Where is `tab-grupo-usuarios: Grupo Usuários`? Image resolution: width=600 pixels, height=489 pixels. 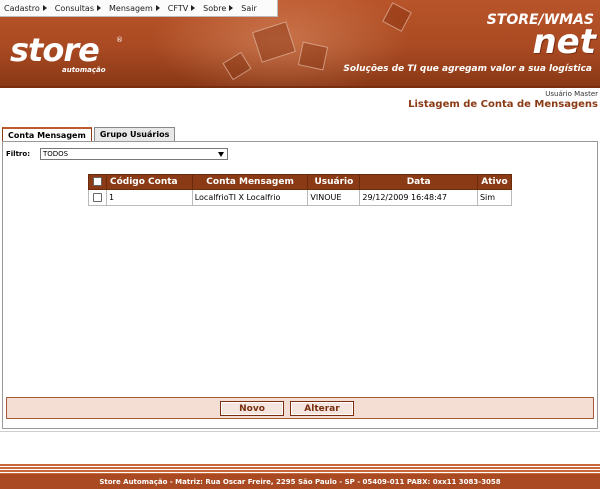 tab-grupo-usuarios: Grupo Usuários is located at coordinates (134, 134).